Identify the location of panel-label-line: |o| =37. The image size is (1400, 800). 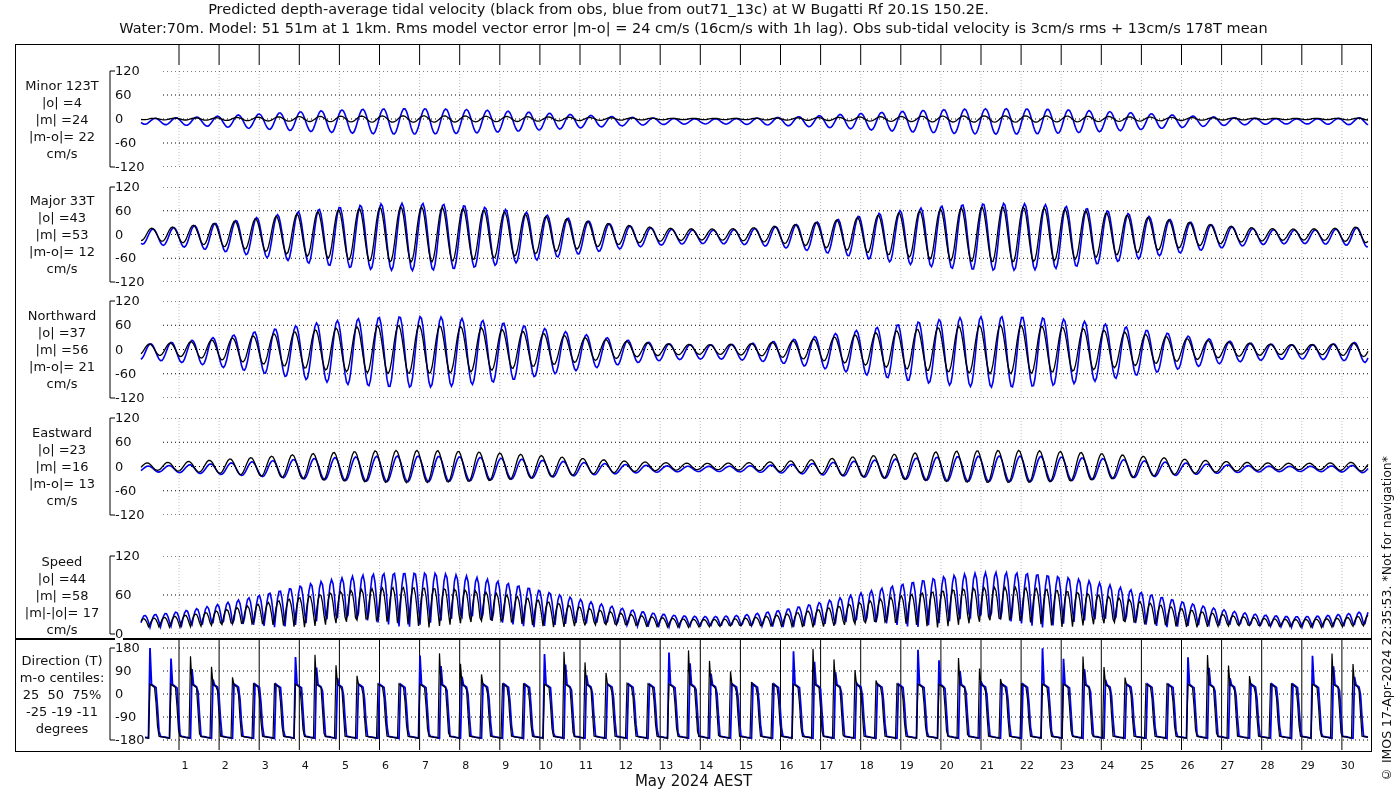
(62, 332).